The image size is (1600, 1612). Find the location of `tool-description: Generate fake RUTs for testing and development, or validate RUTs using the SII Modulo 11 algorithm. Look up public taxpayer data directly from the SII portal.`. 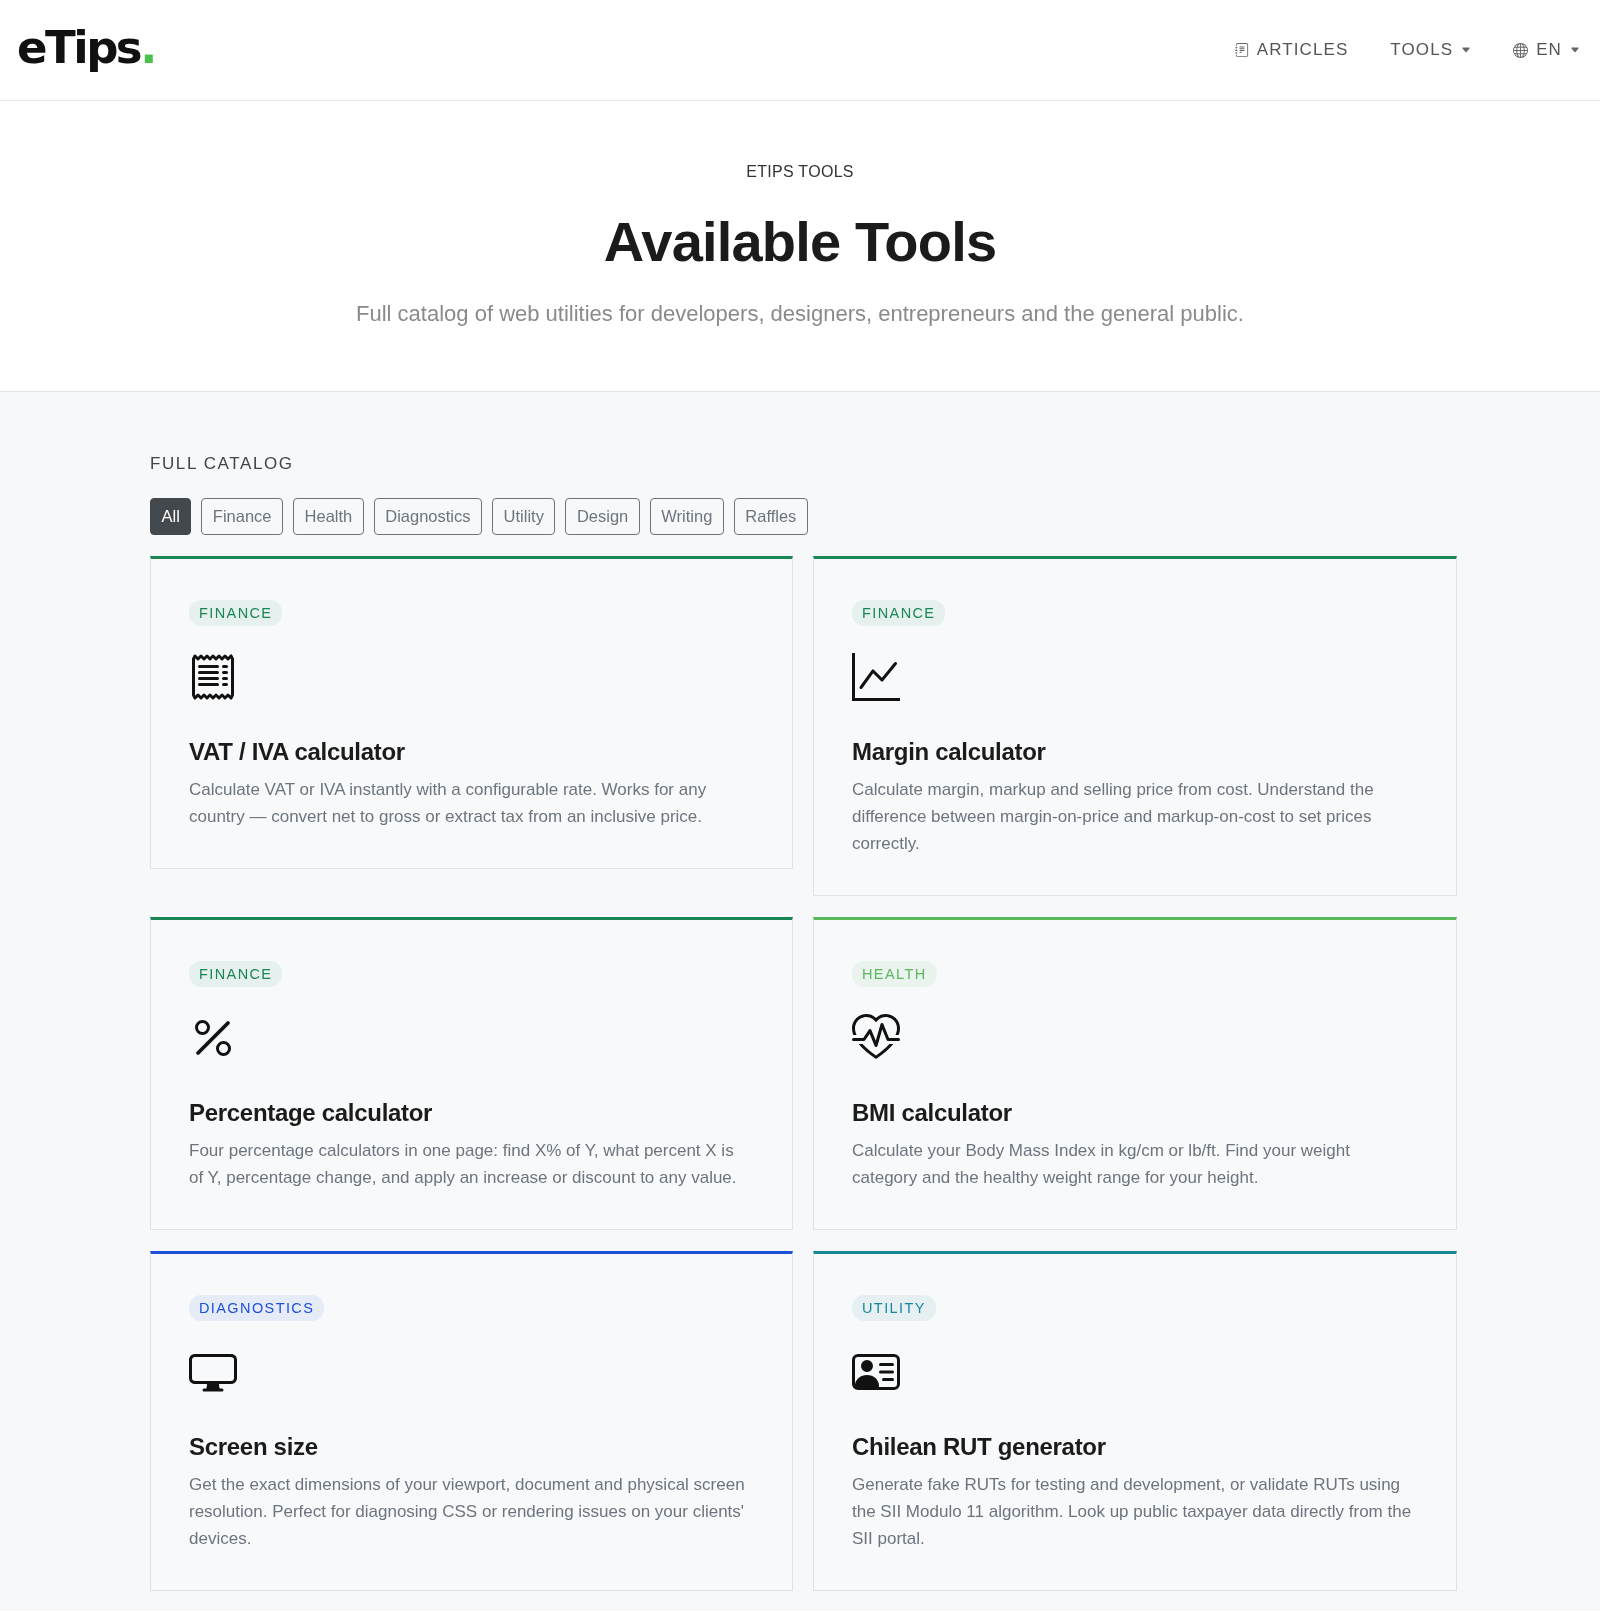

tool-description: Generate fake RUTs for testing and development, or validate RUTs using the SII Modulo 11 algorithm. Look up public taxpayer data directly from the SII portal. is located at coordinates (1132, 1512).